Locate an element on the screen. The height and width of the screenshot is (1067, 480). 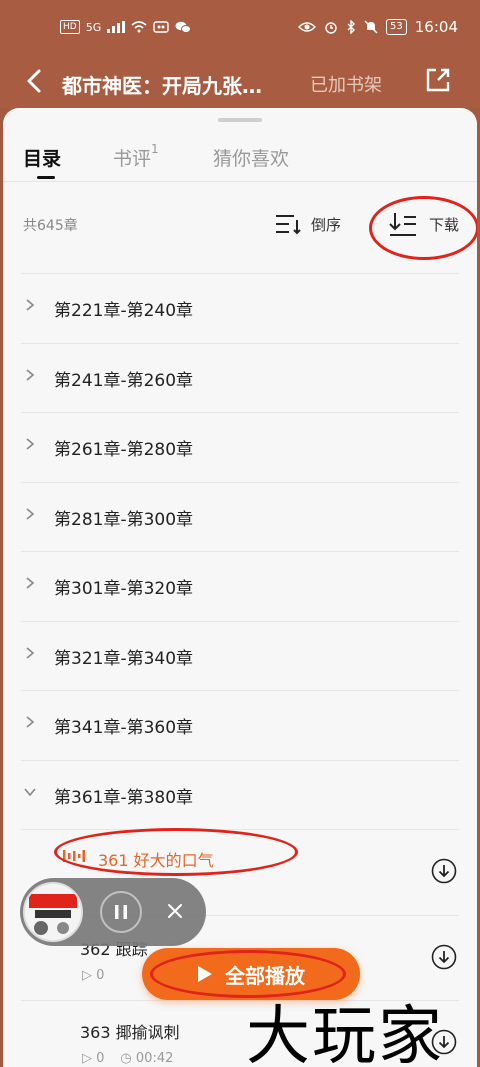
back-arrow-icon is located at coordinates (35, 81).